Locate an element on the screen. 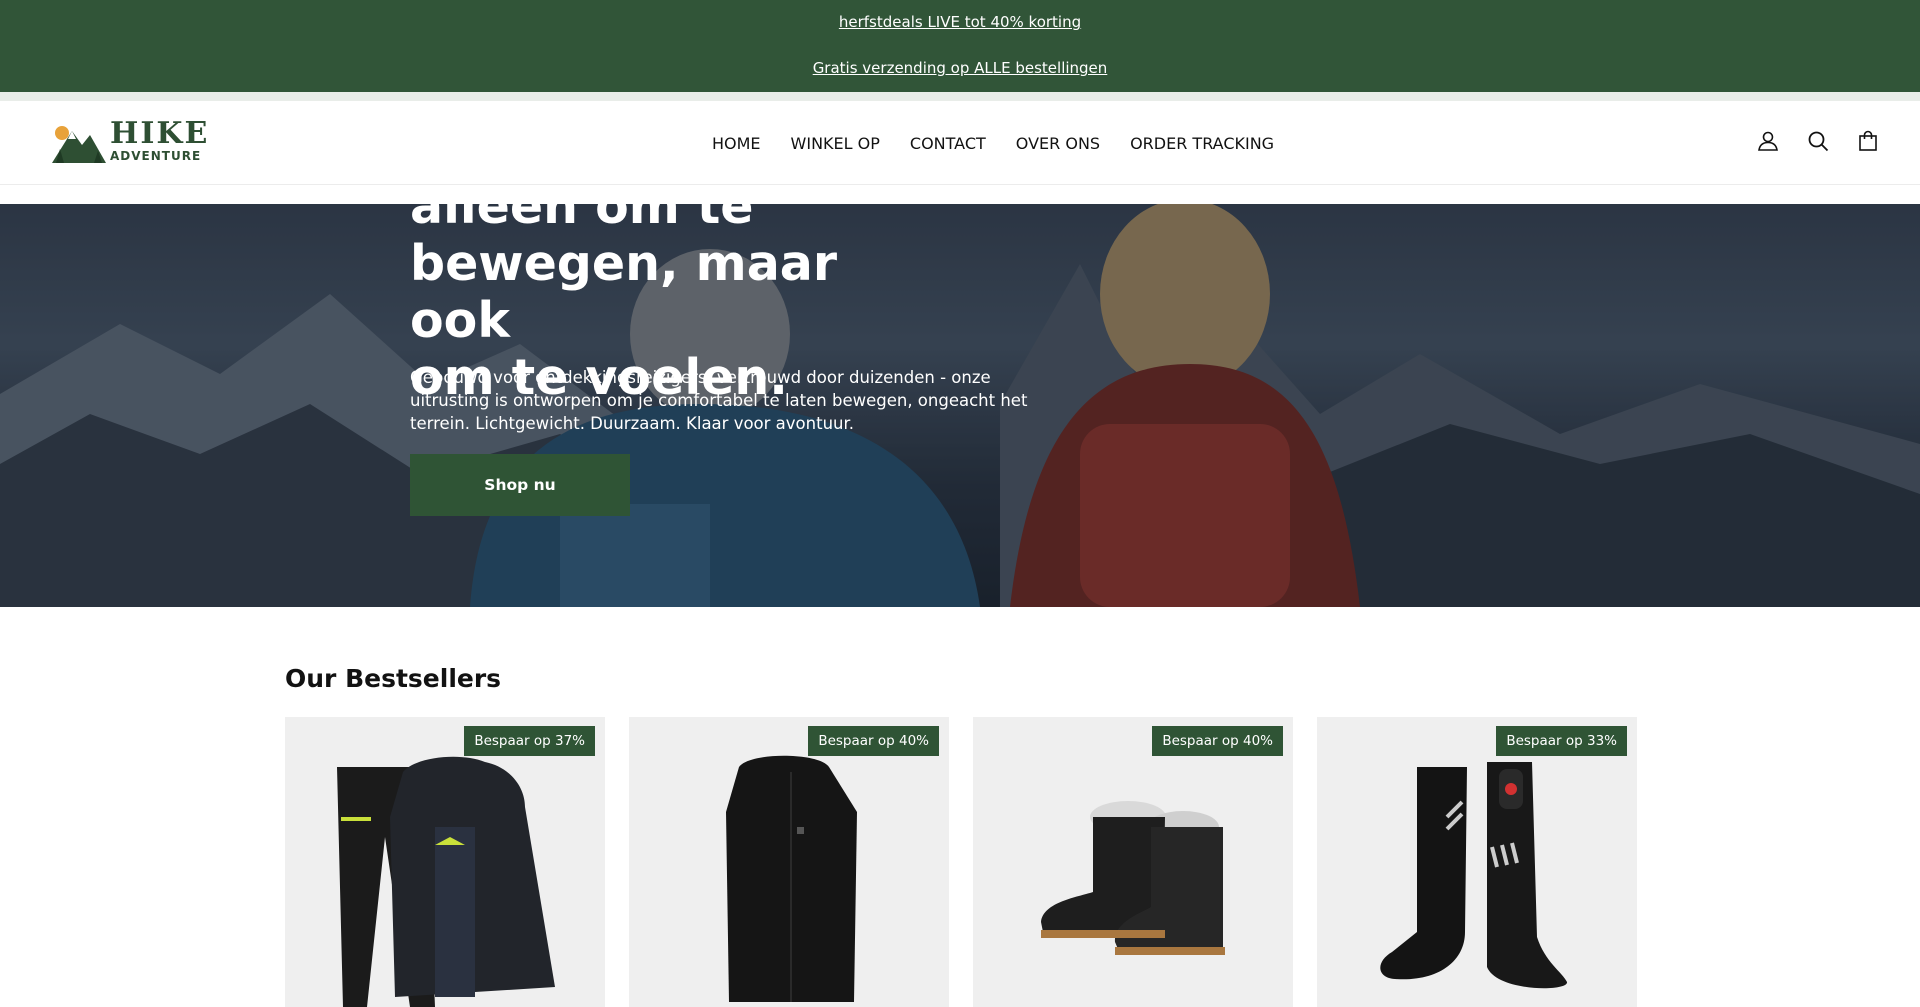  snow-boots-image is located at coordinates (1133, 878).